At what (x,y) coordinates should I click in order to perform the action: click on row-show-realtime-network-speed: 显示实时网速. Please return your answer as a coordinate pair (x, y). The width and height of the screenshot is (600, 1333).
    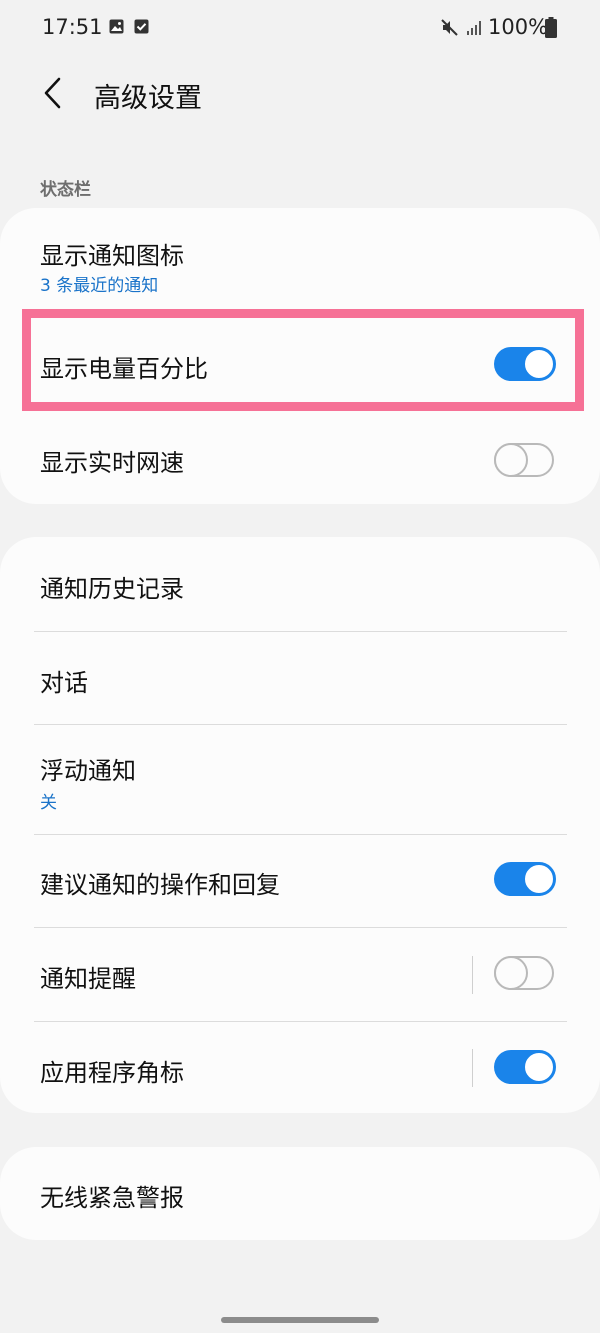
    Looking at the image, I should click on (300, 457).